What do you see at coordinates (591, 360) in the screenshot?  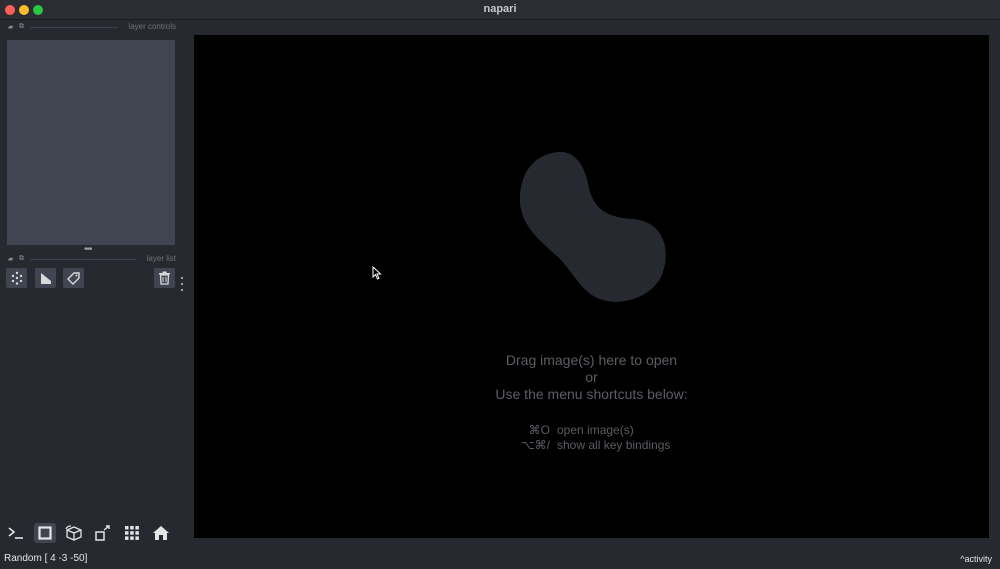 I see `drag-hint: Drag image(s) here to open` at bounding box center [591, 360].